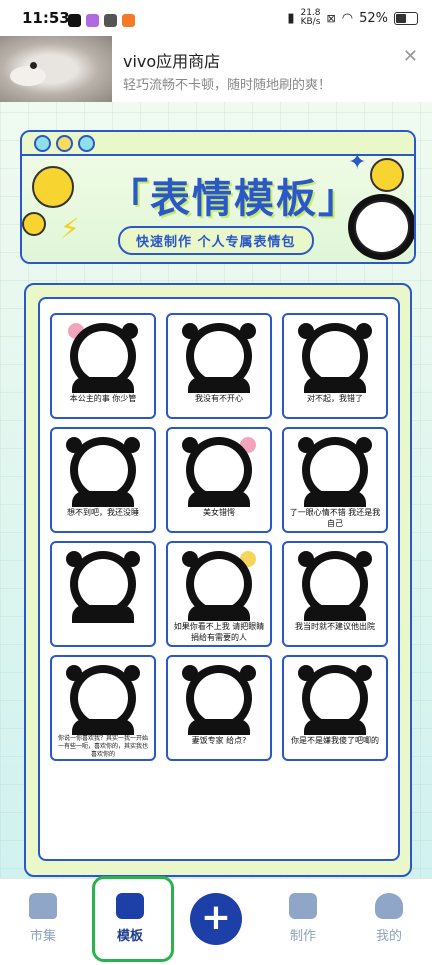  I want to click on battery-icon, so click(406, 18).